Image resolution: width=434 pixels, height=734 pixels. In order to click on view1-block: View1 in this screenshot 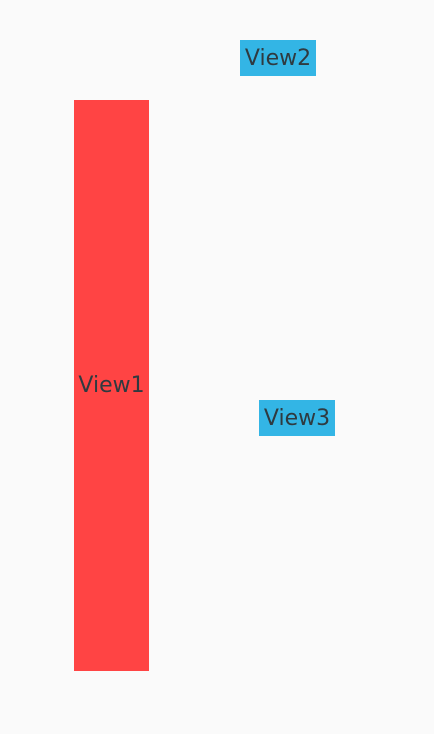, I will do `click(111, 385)`.